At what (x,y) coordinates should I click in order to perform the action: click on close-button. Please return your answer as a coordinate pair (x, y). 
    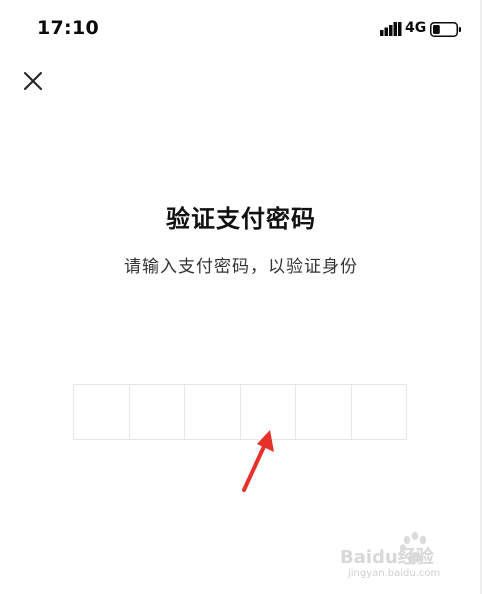
    Looking at the image, I should click on (33, 81).